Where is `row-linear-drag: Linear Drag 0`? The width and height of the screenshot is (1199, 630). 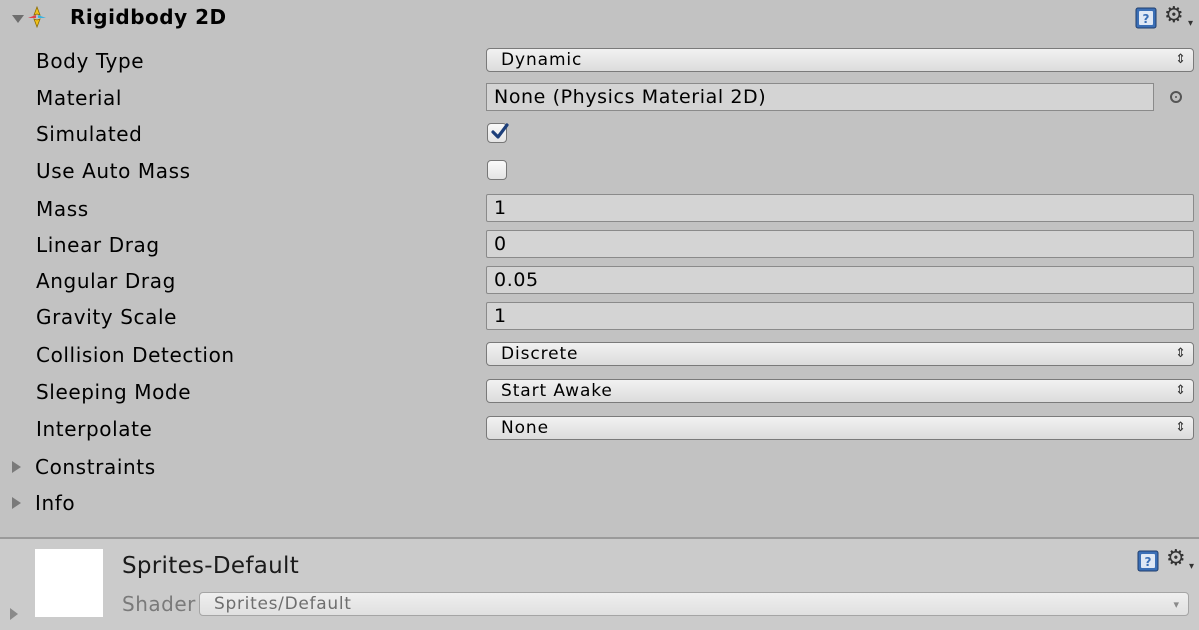
row-linear-drag: Linear Drag 0 is located at coordinates (599, 245).